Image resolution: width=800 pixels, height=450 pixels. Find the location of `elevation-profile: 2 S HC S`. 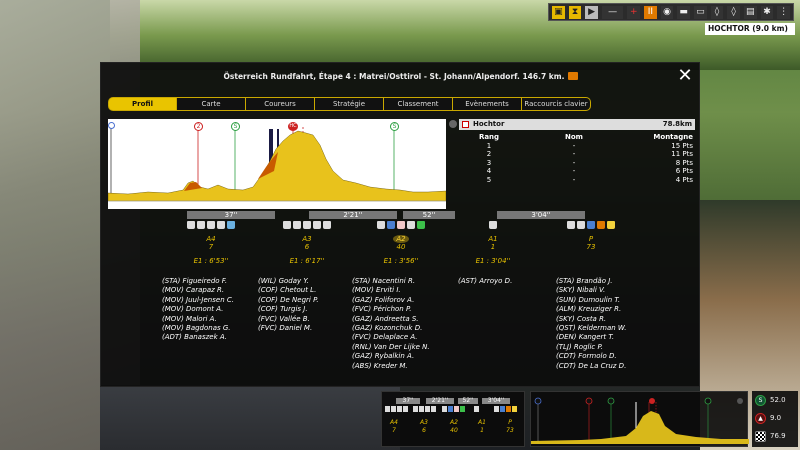

elevation-profile: 2 S HC S is located at coordinates (277, 164).